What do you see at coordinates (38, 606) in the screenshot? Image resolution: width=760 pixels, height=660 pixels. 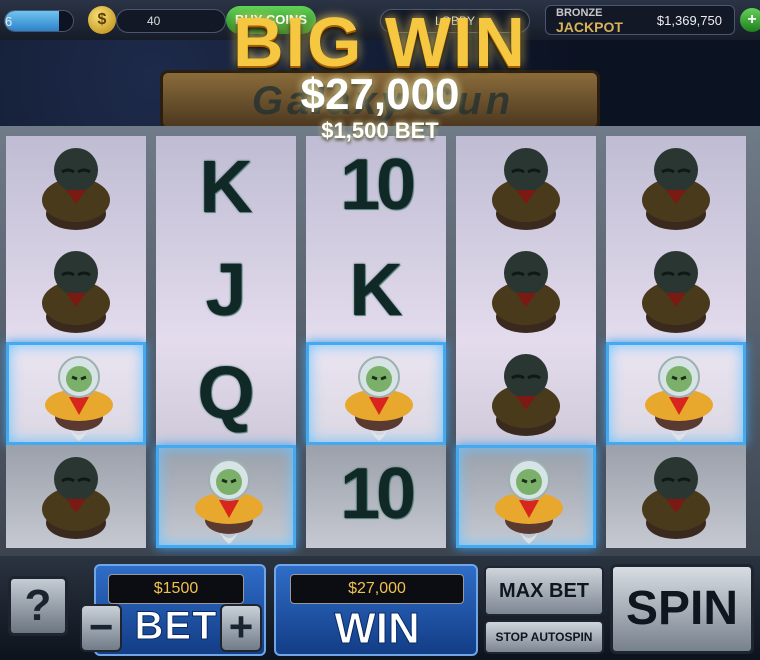 I see `help-button: ?` at bounding box center [38, 606].